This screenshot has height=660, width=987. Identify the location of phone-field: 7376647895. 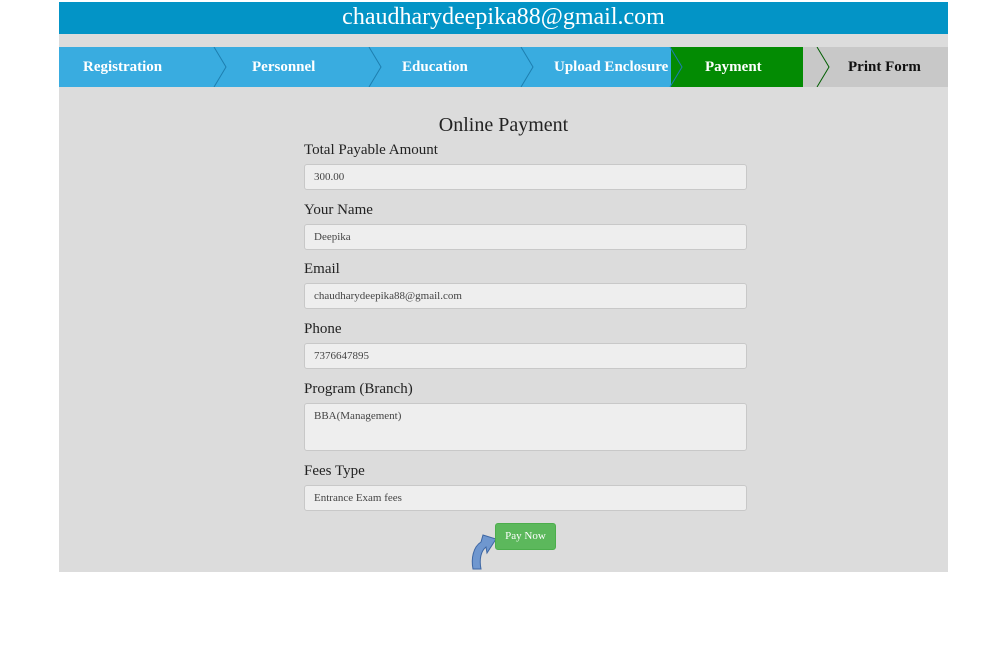
(525, 356).